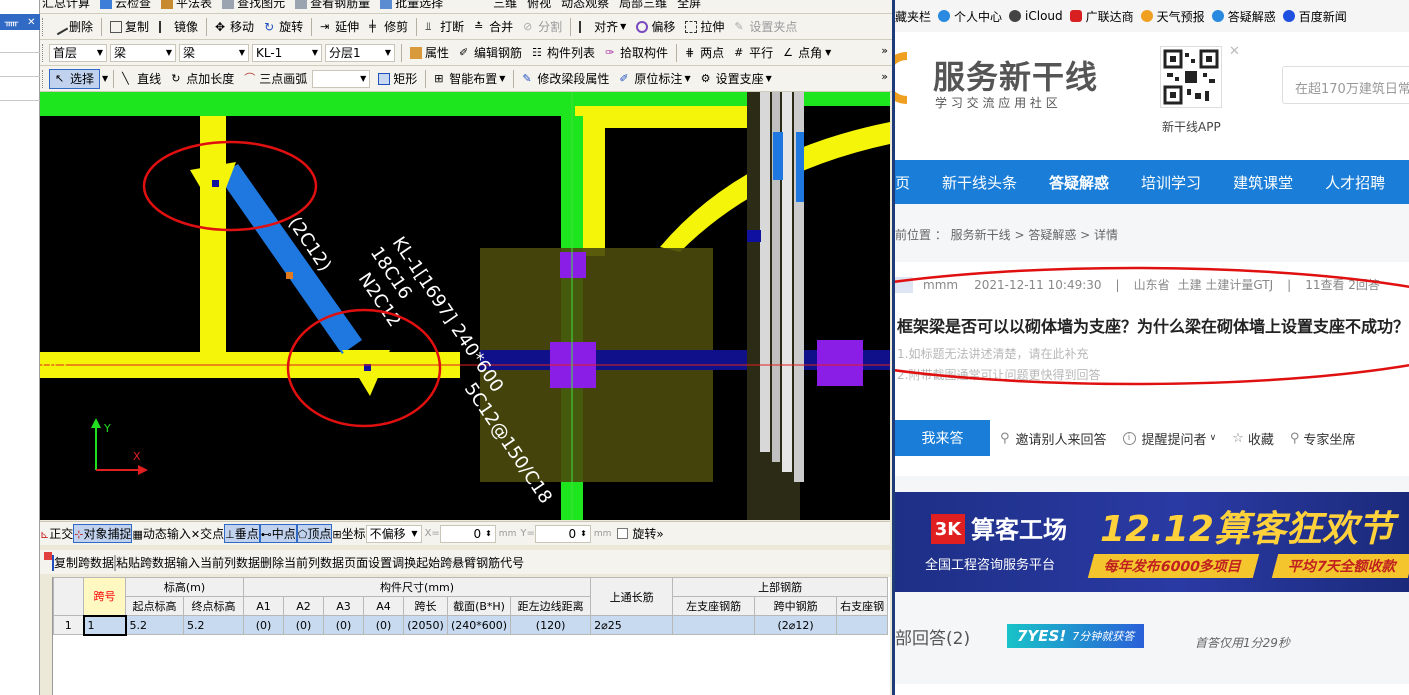 The width and height of the screenshot is (1409, 695). I want to click on cell-section: (240*600), so click(479, 625).